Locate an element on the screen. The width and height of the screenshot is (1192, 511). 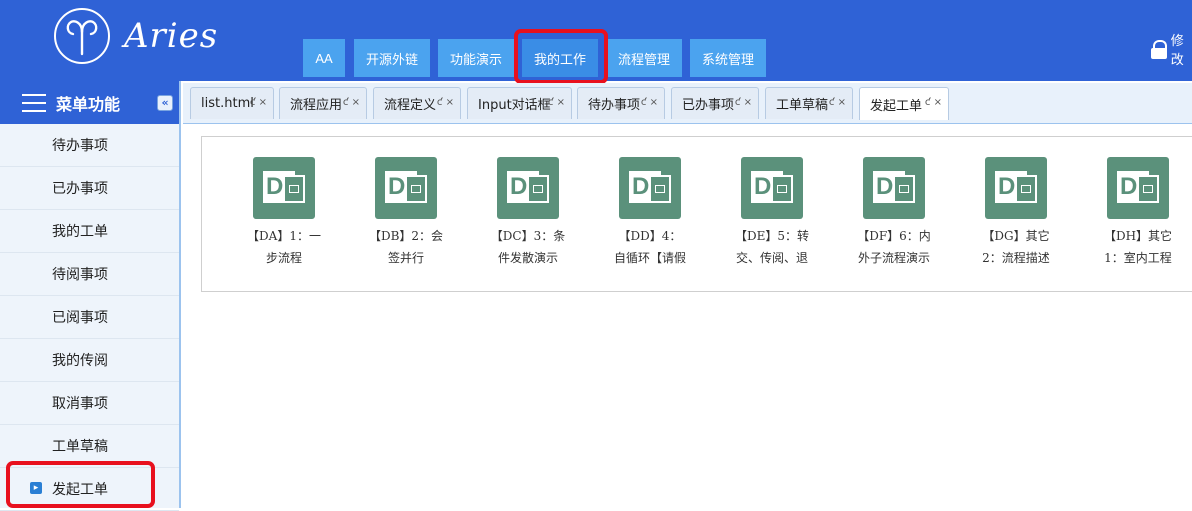
sidebar-item-cancelled: 取消事项 is located at coordinates (89, 403).